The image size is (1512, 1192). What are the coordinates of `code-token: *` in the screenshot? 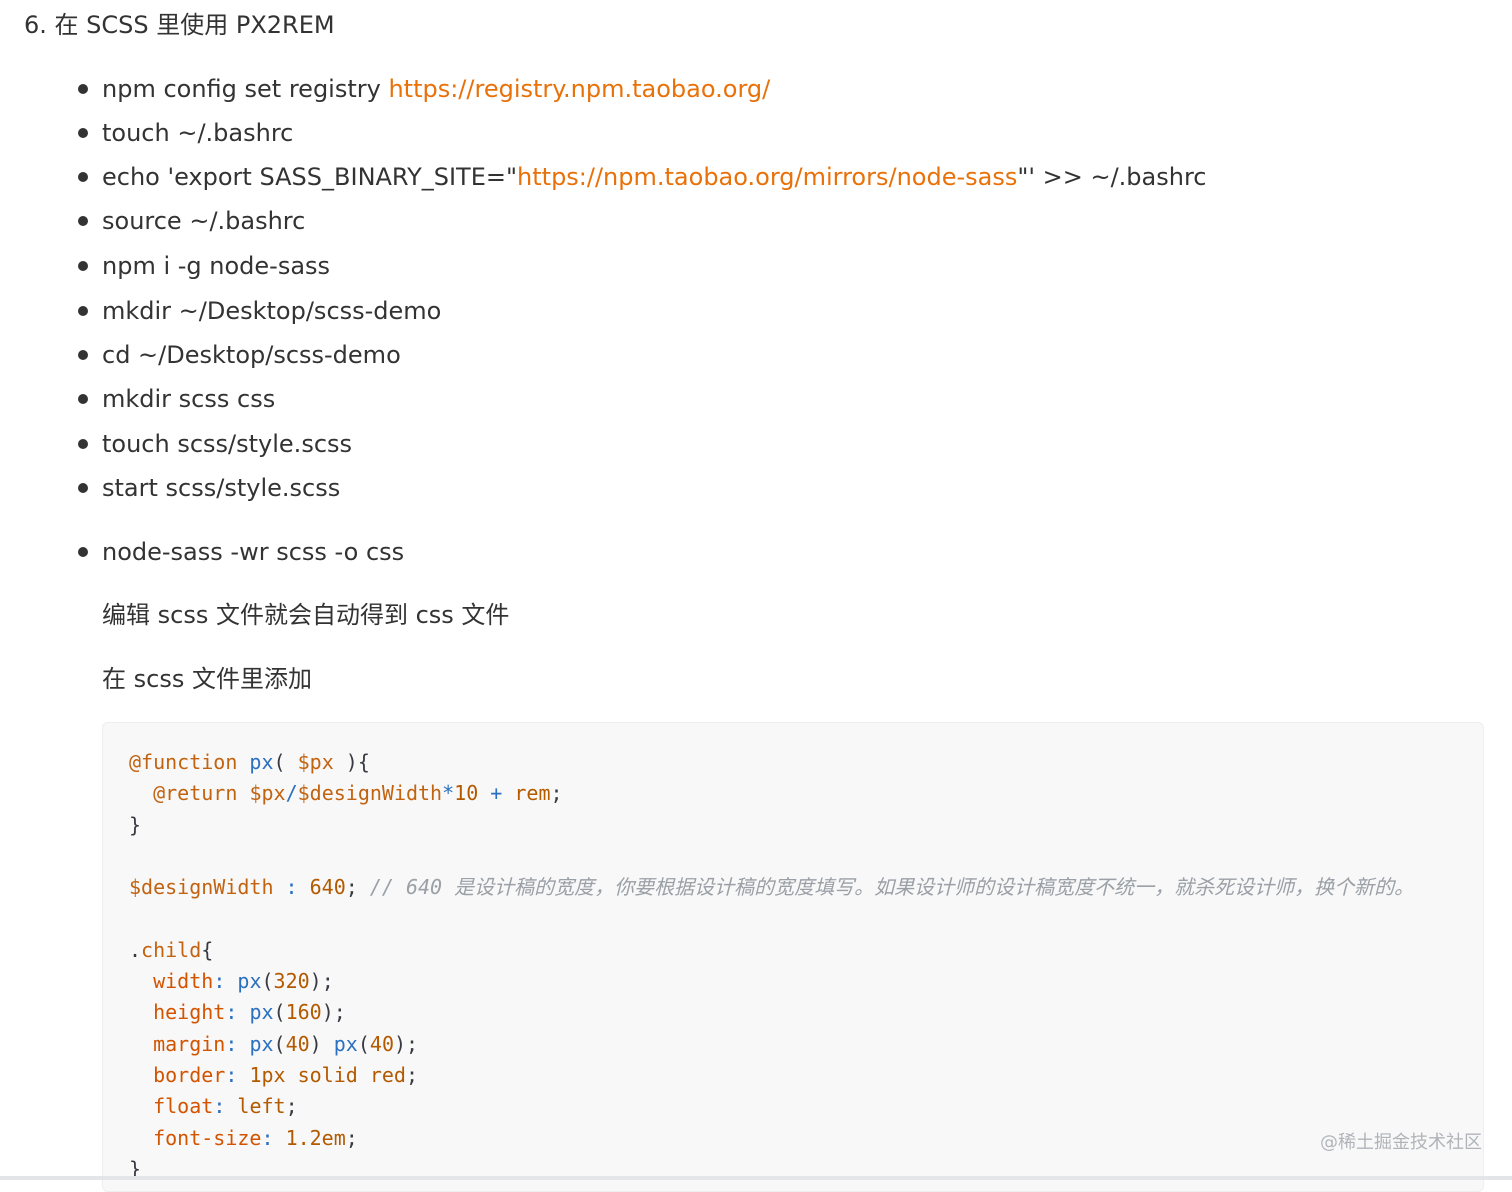 It's located at (448, 793).